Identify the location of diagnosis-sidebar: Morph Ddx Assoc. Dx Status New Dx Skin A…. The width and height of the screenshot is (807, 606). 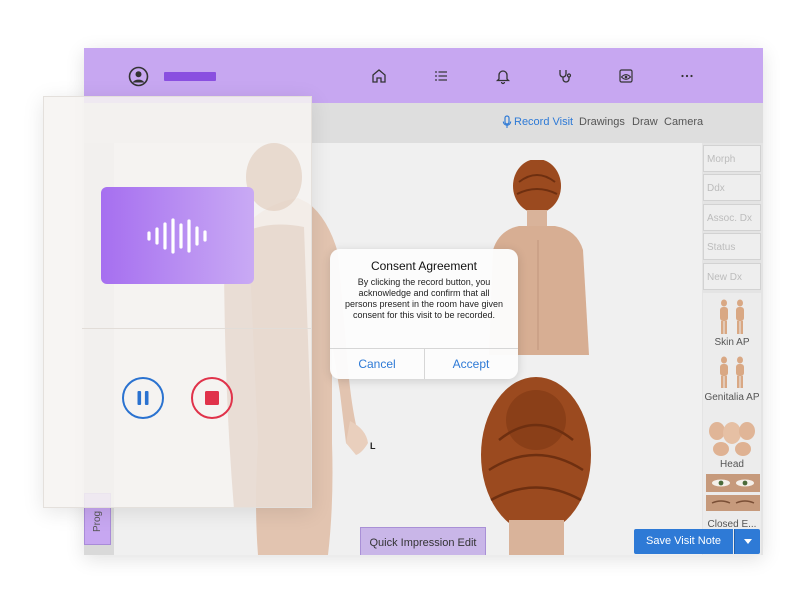
(732, 349).